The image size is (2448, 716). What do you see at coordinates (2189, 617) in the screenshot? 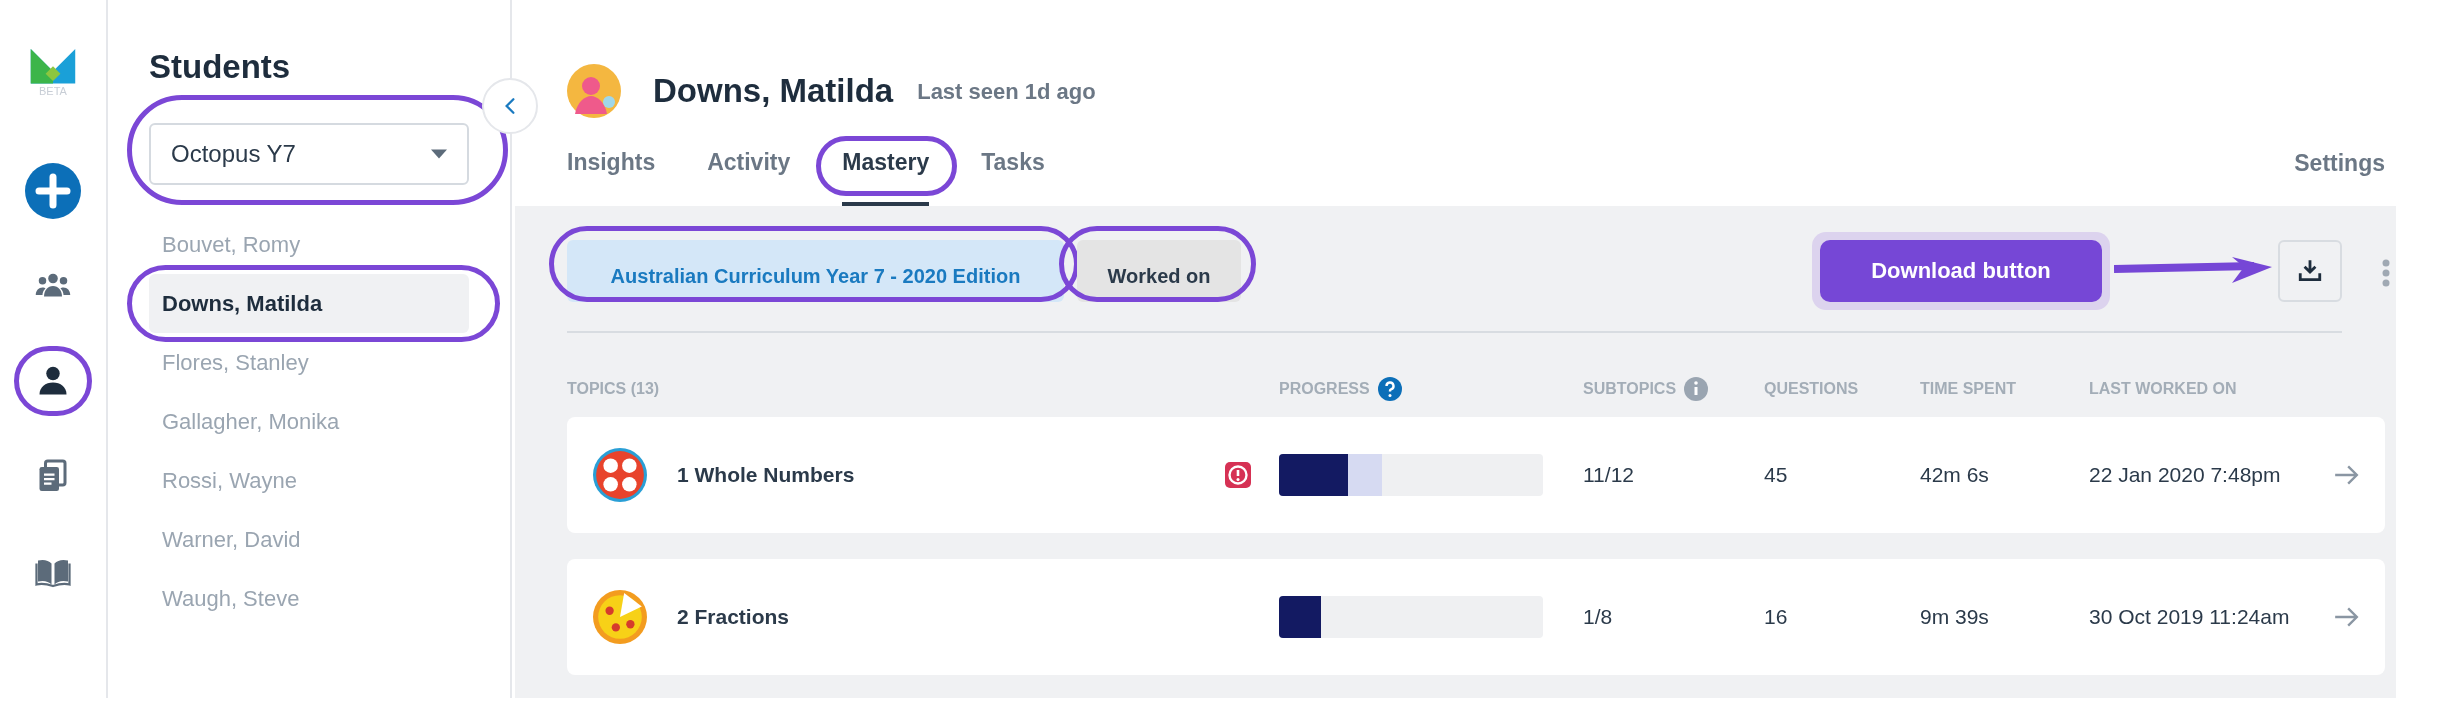
I see `table-cell: 30 Oct 2019 11:24am` at bounding box center [2189, 617].